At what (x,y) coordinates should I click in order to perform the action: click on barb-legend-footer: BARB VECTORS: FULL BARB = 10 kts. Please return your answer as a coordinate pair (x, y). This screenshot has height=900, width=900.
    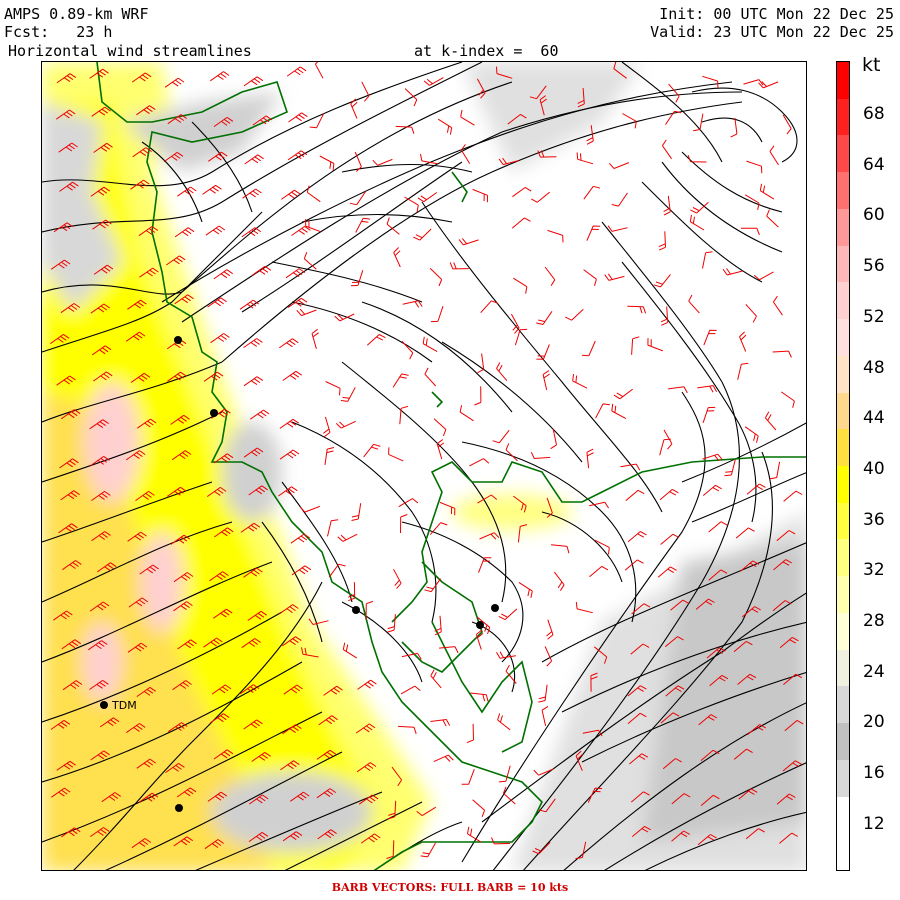
    Looking at the image, I should click on (450, 887).